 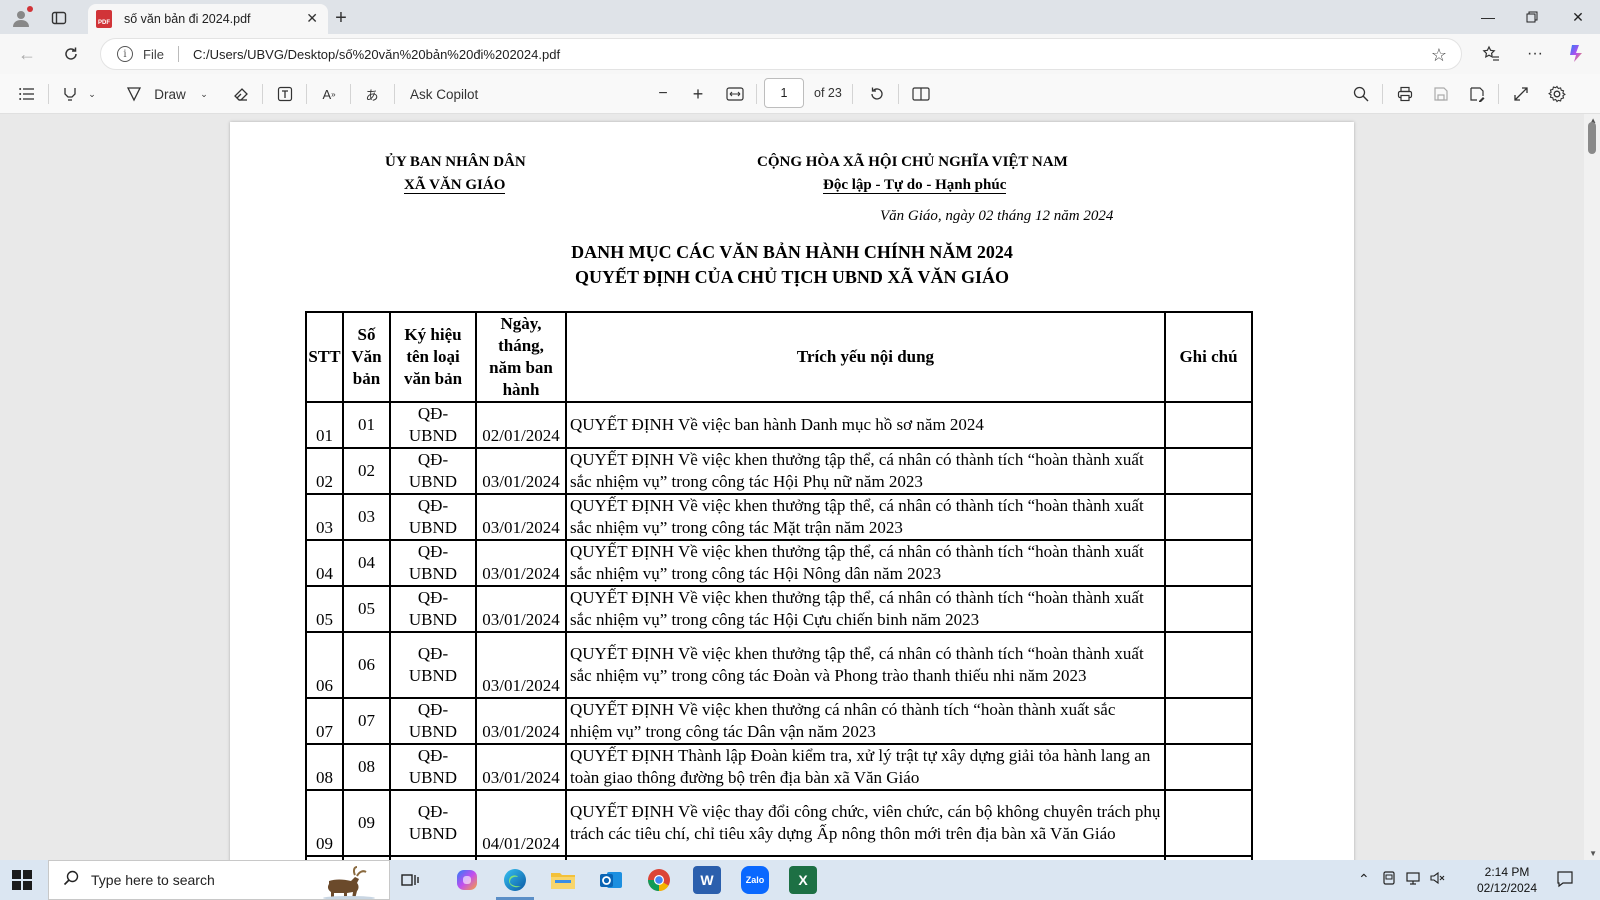 What do you see at coordinates (366, 721) in the screenshot?
I see `row-so-van-ban: 07` at bounding box center [366, 721].